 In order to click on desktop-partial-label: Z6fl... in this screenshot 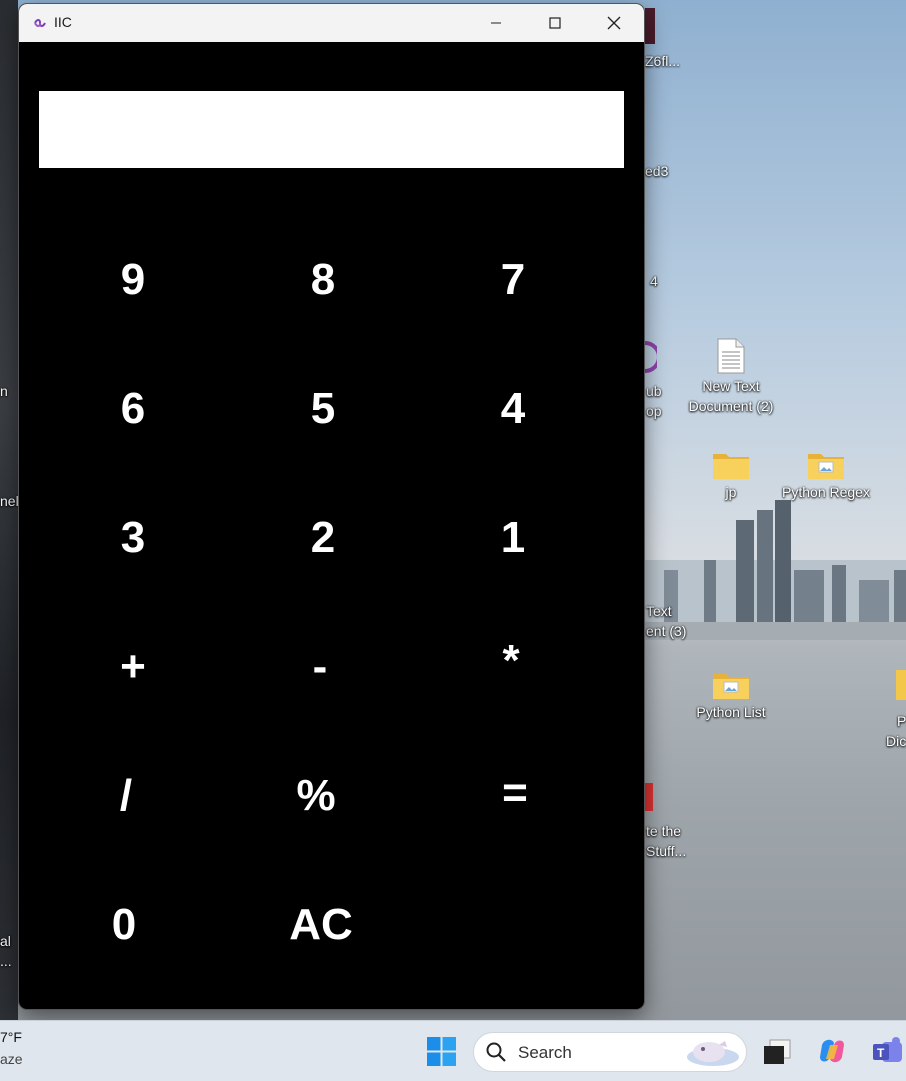, I will do `click(663, 61)`.